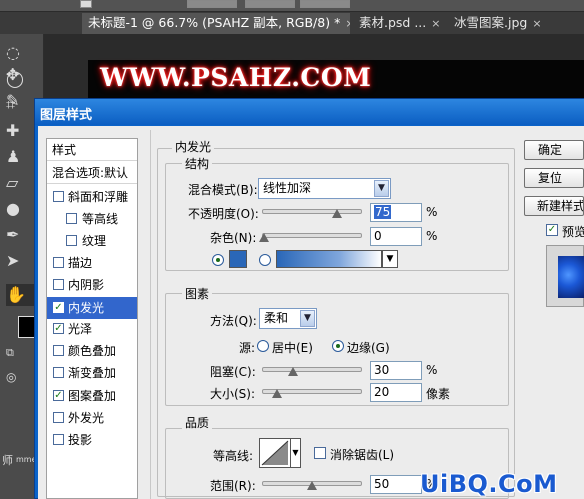 This screenshot has width=584, height=499. Describe the element at coordinates (438, 394) in the screenshot. I see `size-unit: 像素` at that location.